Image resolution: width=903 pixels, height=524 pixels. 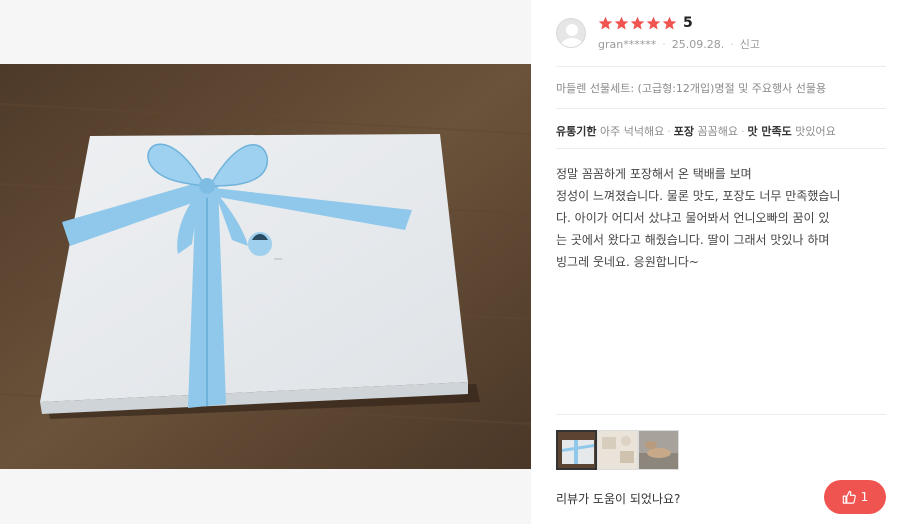 I want to click on reviewer-name: gran******, so click(x=627, y=44).